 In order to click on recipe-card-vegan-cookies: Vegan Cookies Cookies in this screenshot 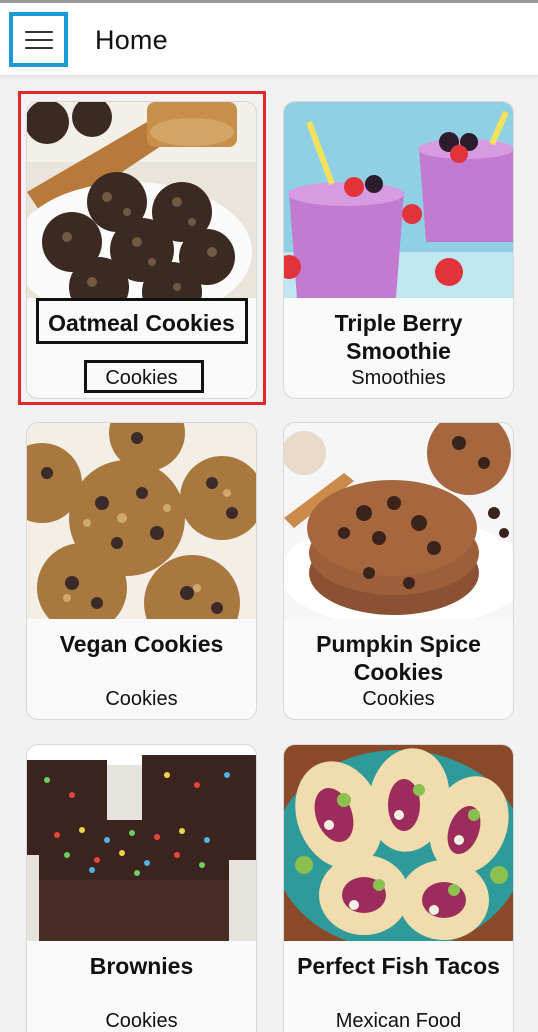, I will do `click(141, 571)`.